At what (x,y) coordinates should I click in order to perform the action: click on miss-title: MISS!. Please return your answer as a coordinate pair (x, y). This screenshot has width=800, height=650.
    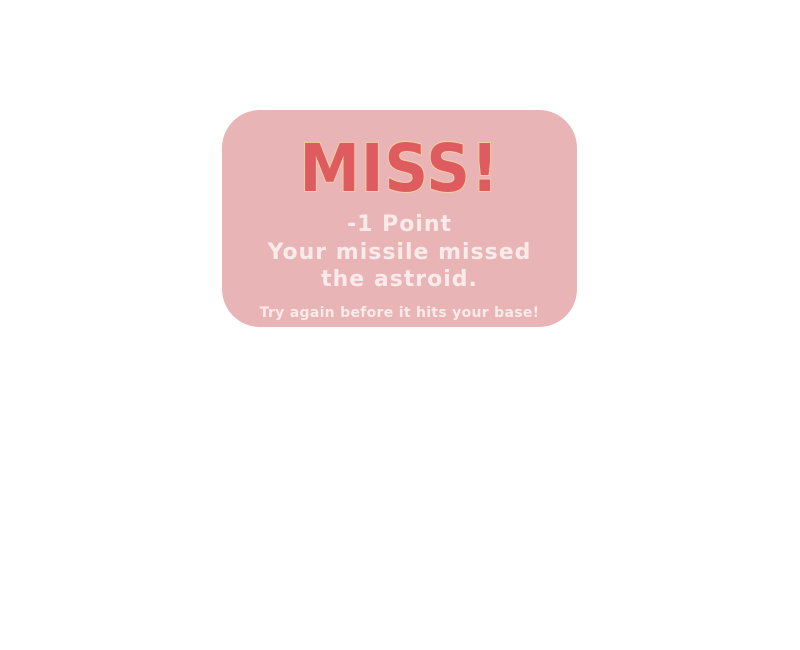
    Looking at the image, I should click on (399, 168).